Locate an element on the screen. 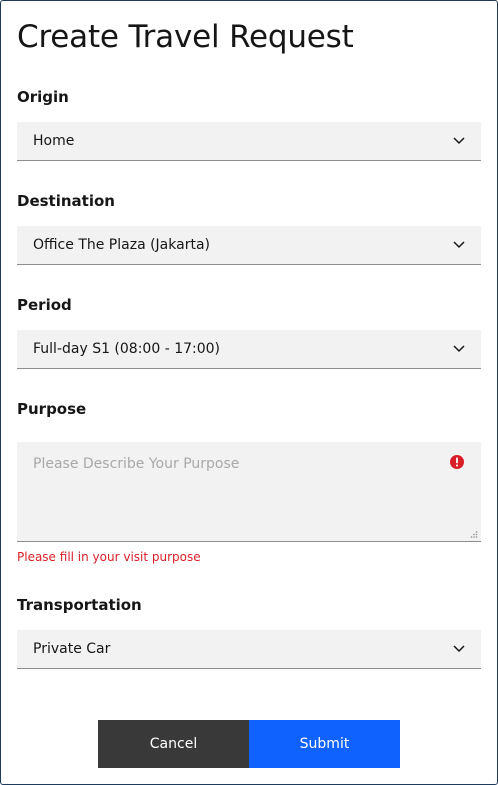  origin-select: Home is located at coordinates (249, 141).